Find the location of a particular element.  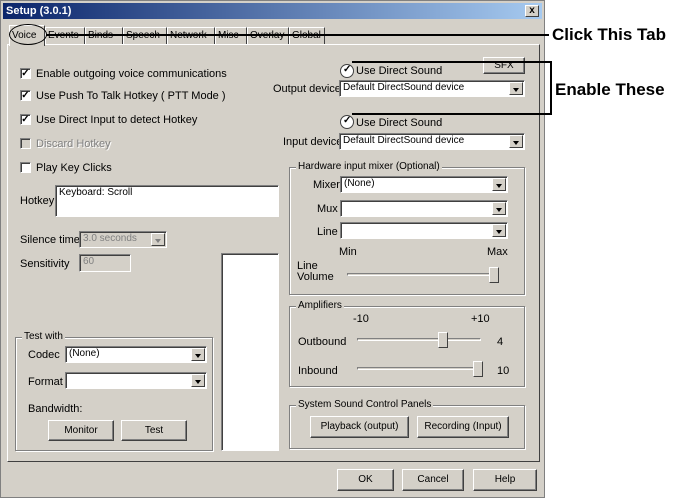

outbound-label: Outbound is located at coordinates (322, 342).